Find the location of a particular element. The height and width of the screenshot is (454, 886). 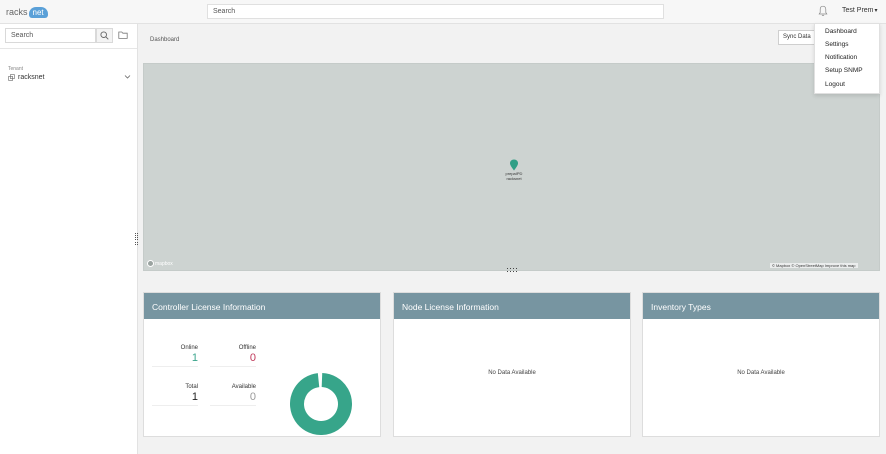

mapbox-logo: mapbox is located at coordinates (160, 263).